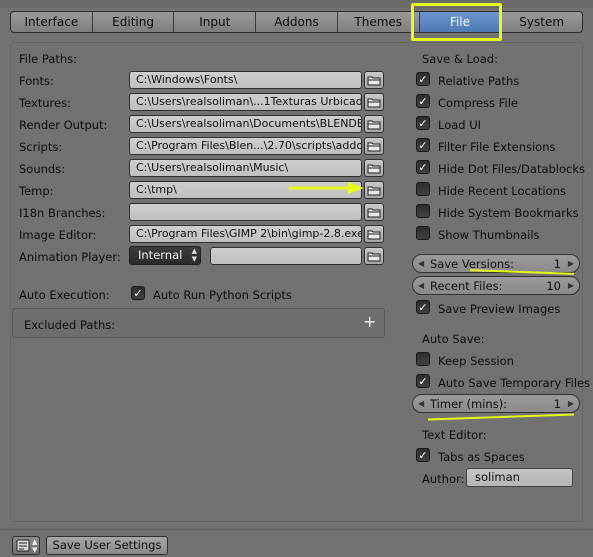  Describe the element at coordinates (45, 103) in the screenshot. I see `textures-label: Textures:` at that location.